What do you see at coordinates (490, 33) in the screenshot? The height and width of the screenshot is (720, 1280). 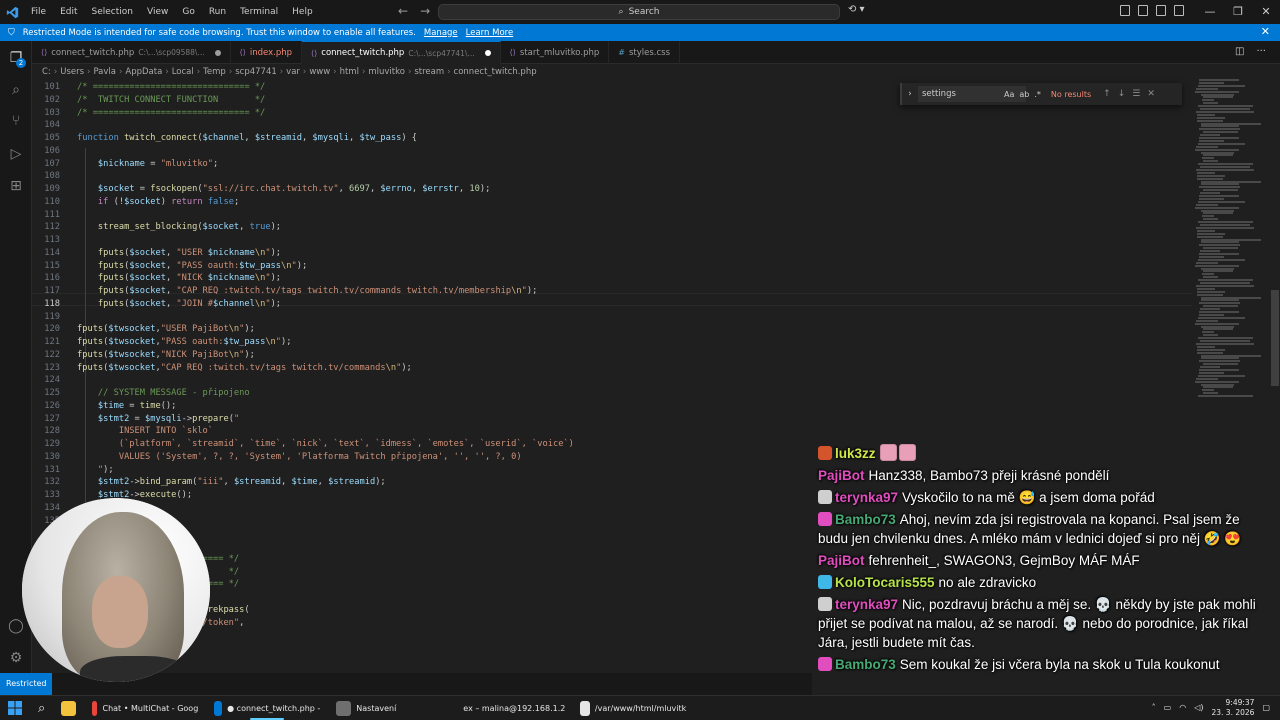 I see `learn-more-link: Learn More` at bounding box center [490, 33].